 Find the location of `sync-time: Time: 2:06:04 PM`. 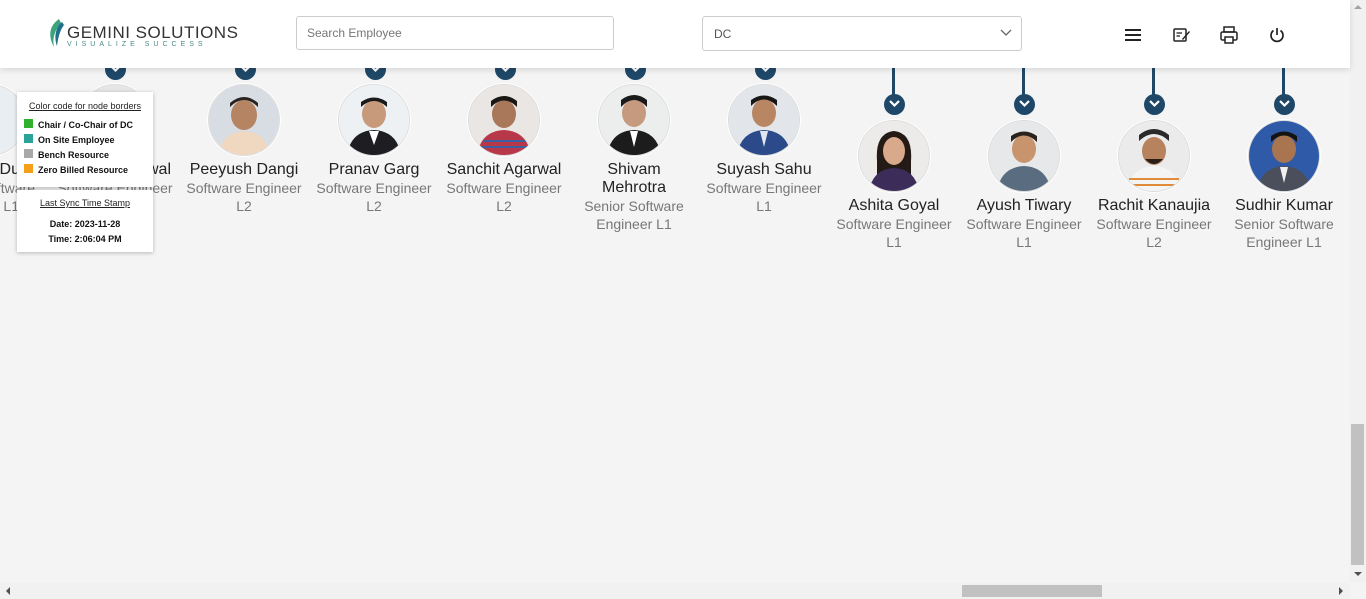

sync-time: Time: 2:06:04 PM is located at coordinates (85, 239).